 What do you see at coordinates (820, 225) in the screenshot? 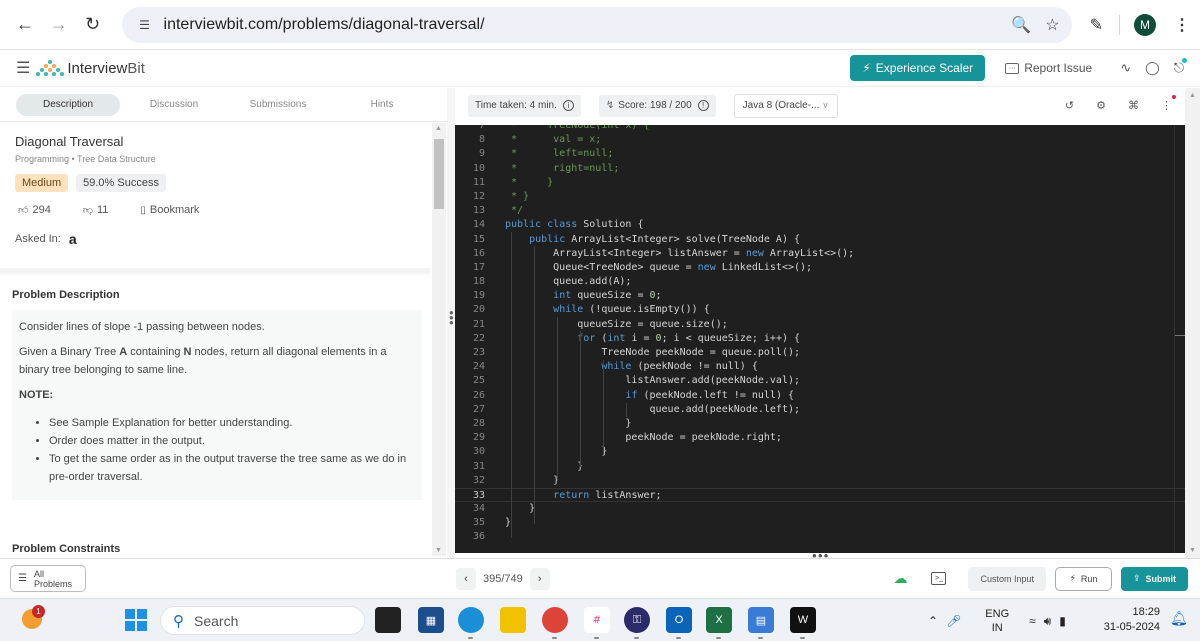
I see `code-line: 14 public class Solution {` at bounding box center [820, 225].